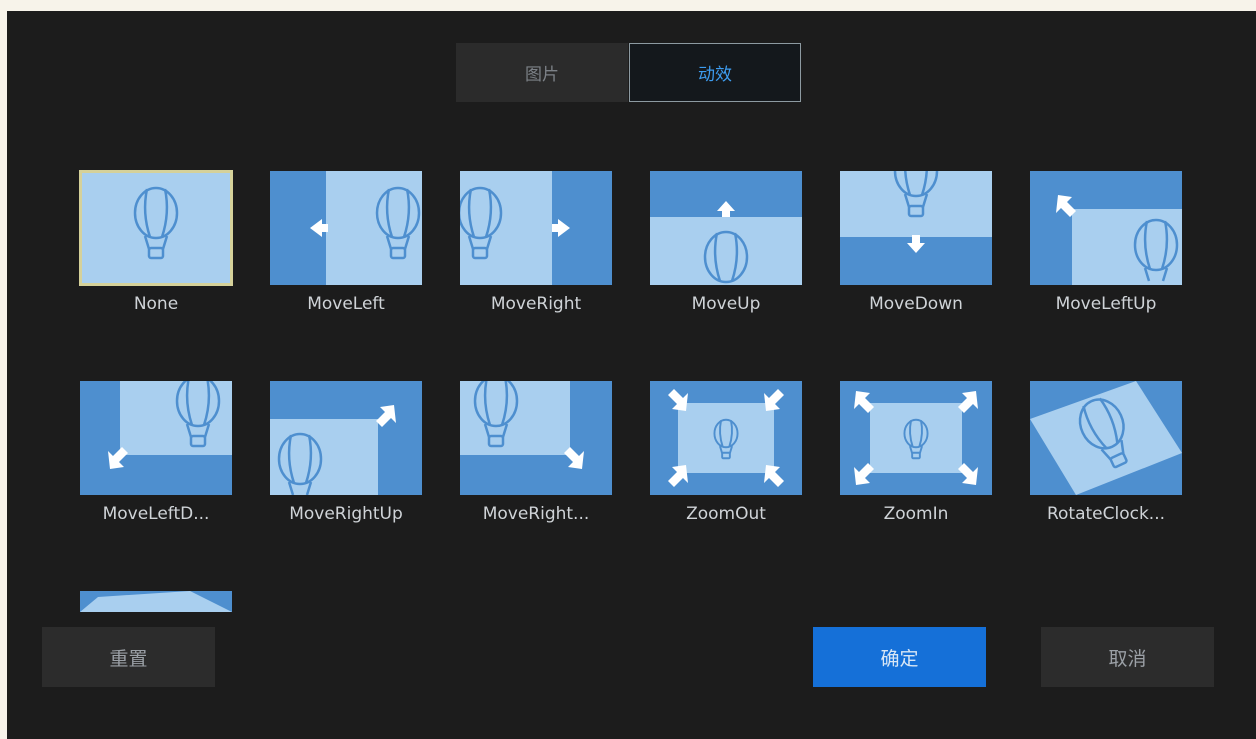 Image resolution: width=1256 pixels, height=739 pixels. I want to click on effect-label: MoveRightUp, so click(346, 514).